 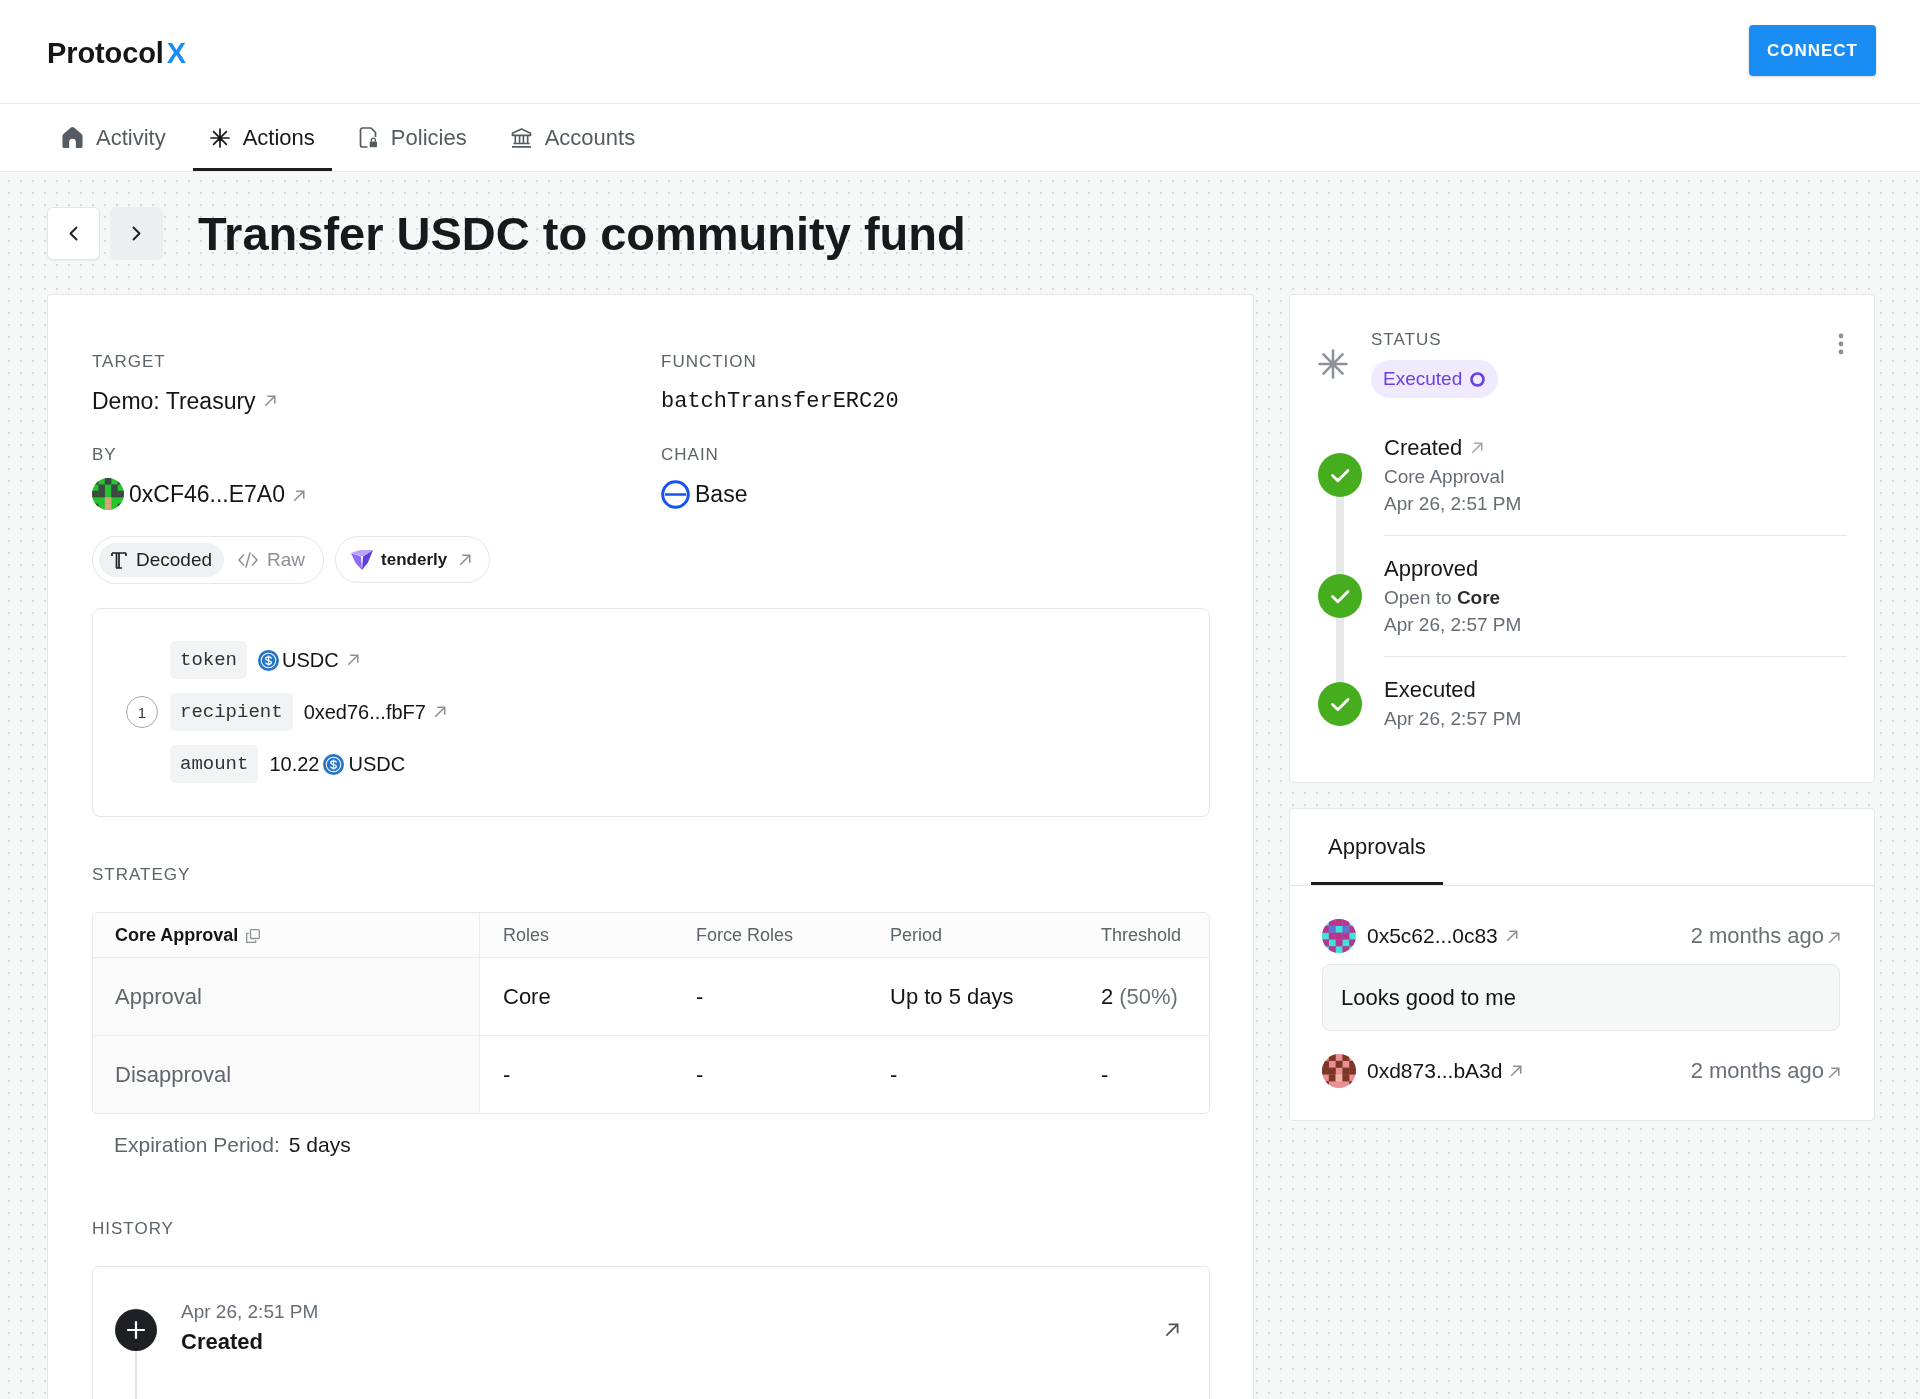 I want to click on chain-logo-icon, so click(x=675, y=494).